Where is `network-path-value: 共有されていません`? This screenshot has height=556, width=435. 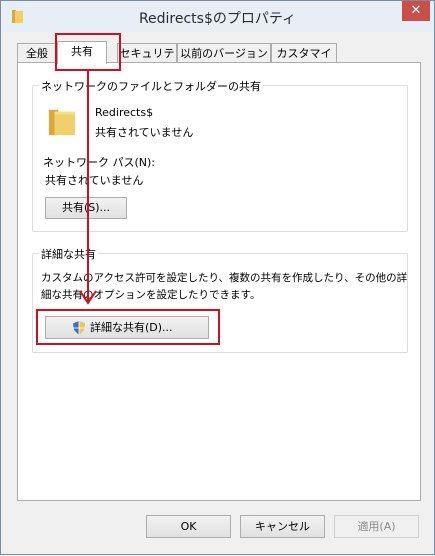
network-path-value: 共有されていません is located at coordinates (94, 180).